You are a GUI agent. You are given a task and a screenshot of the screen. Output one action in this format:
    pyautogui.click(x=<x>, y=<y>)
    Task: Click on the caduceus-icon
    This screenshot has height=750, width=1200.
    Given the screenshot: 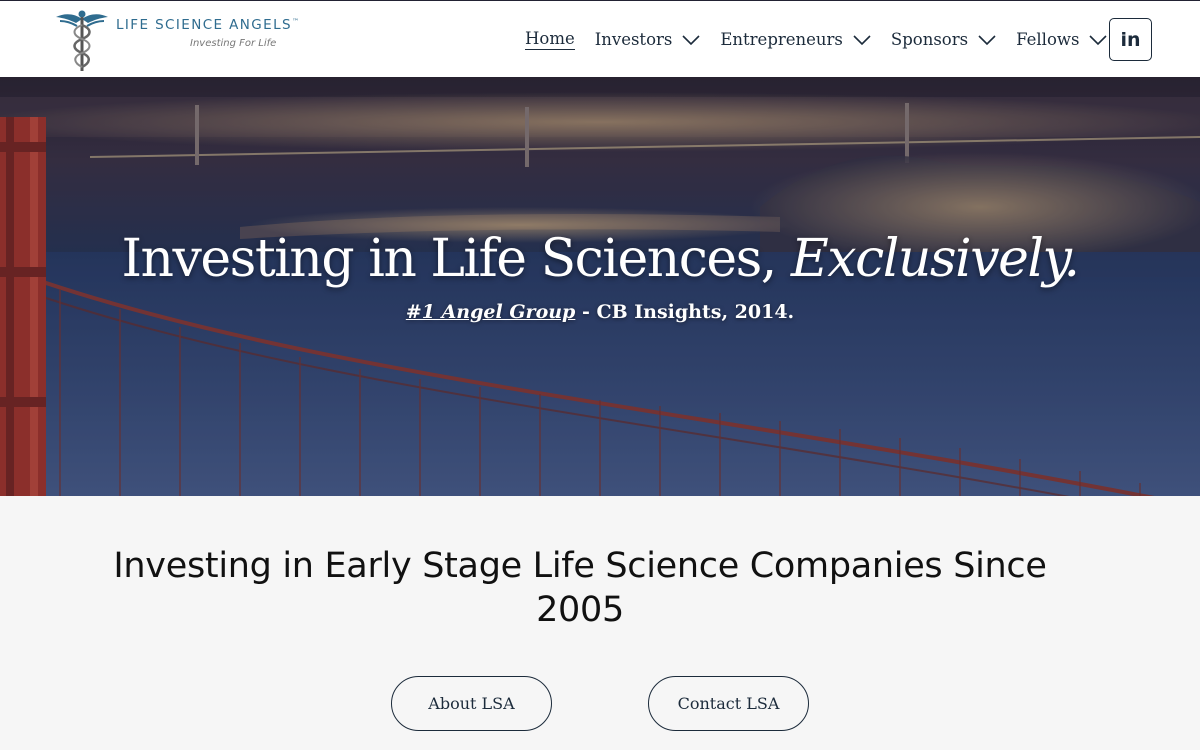 What is the action you would take?
    pyautogui.click(x=82, y=40)
    